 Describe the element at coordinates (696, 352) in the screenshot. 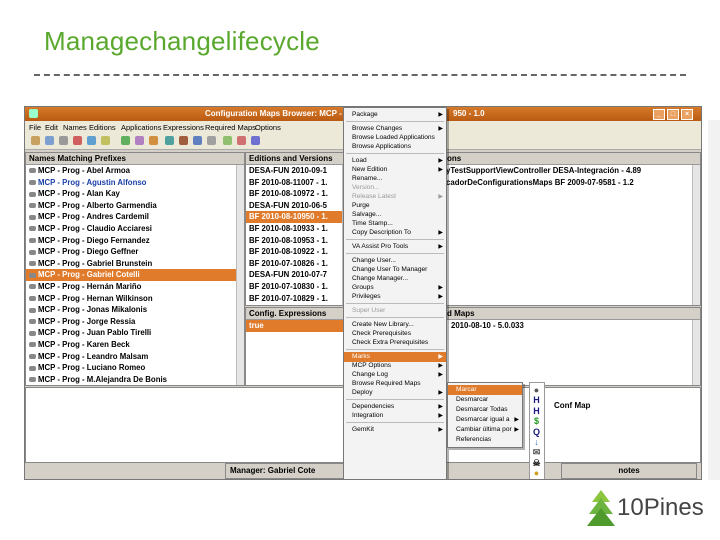

I see `required-maps-scrollbar` at that location.